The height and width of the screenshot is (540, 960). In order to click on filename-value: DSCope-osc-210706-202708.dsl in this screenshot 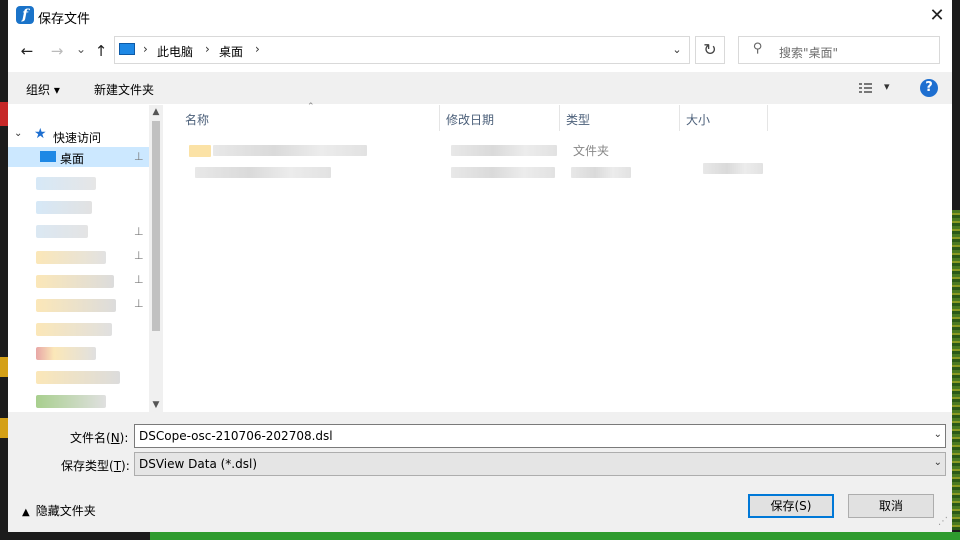, I will do `click(236, 436)`.